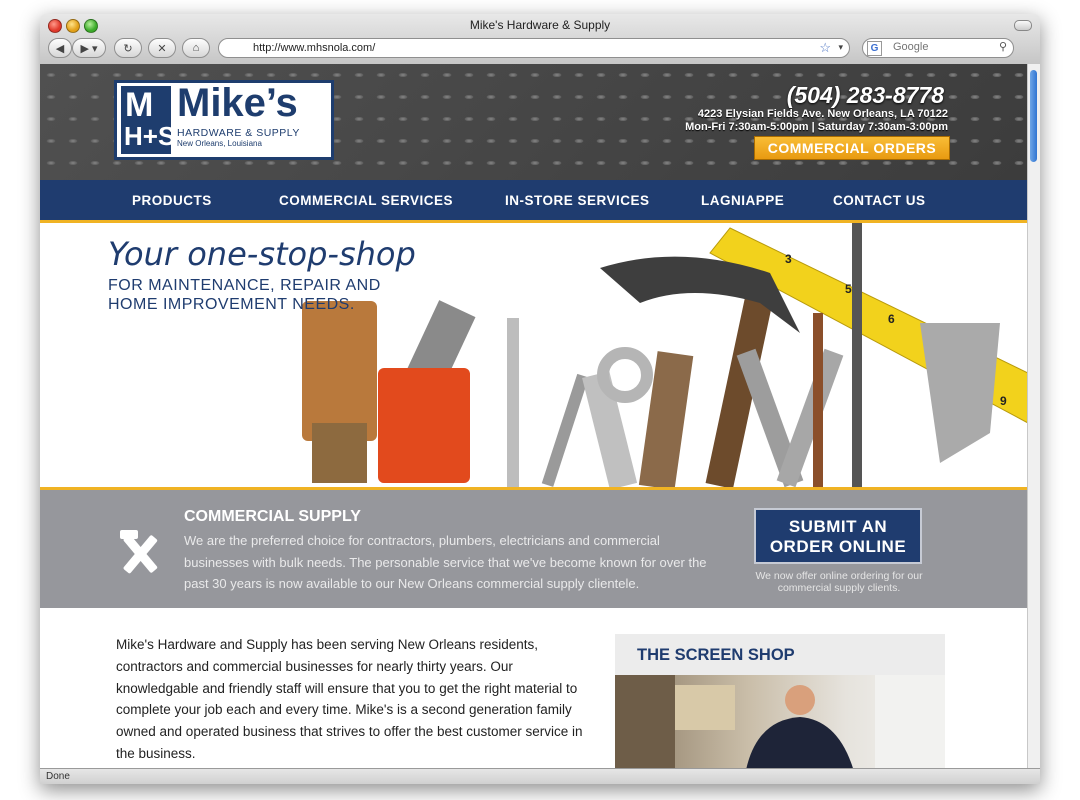 The width and height of the screenshot is (1080, 800). Describe the element at coordinates (150, 136) in the screenshot. I see `logo-mark-hs: H+S` at that location.